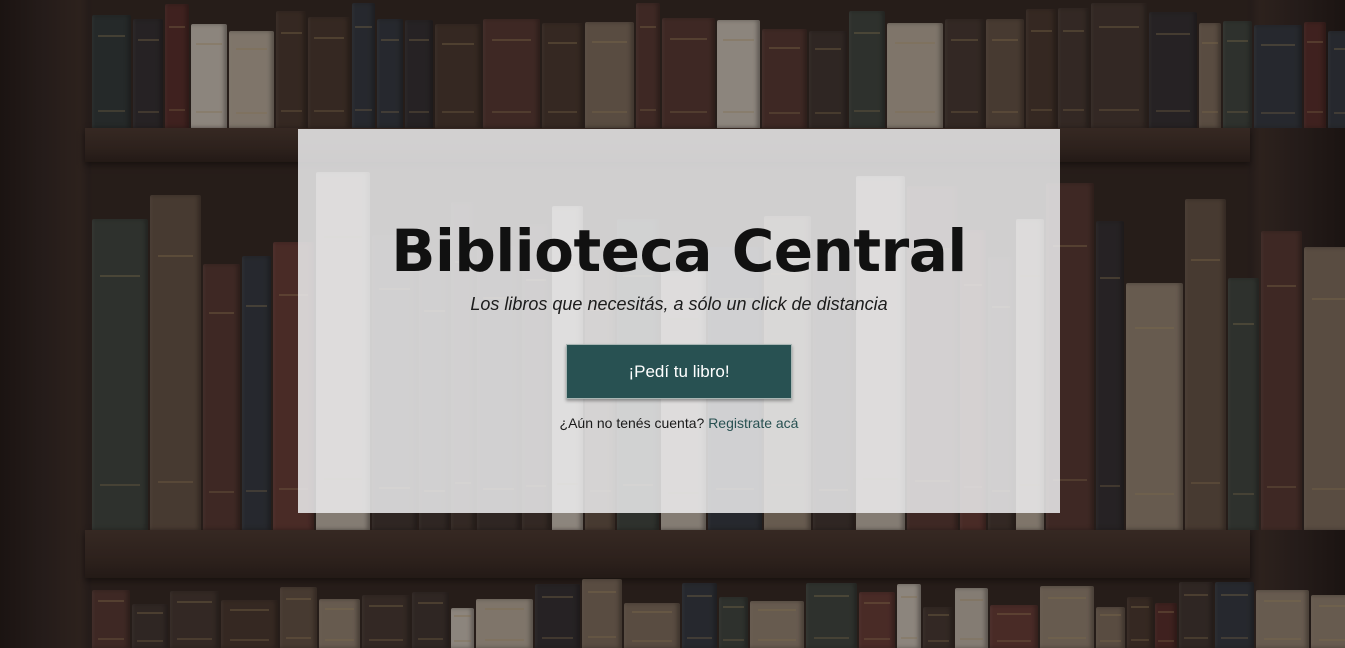 Image resolution: width=1345 pixels, height=648 pixels. Describe the element at coordinates (679, 371) in the screenshot. I see `request-book-button: ¡Pedí tu libro!` at that location.